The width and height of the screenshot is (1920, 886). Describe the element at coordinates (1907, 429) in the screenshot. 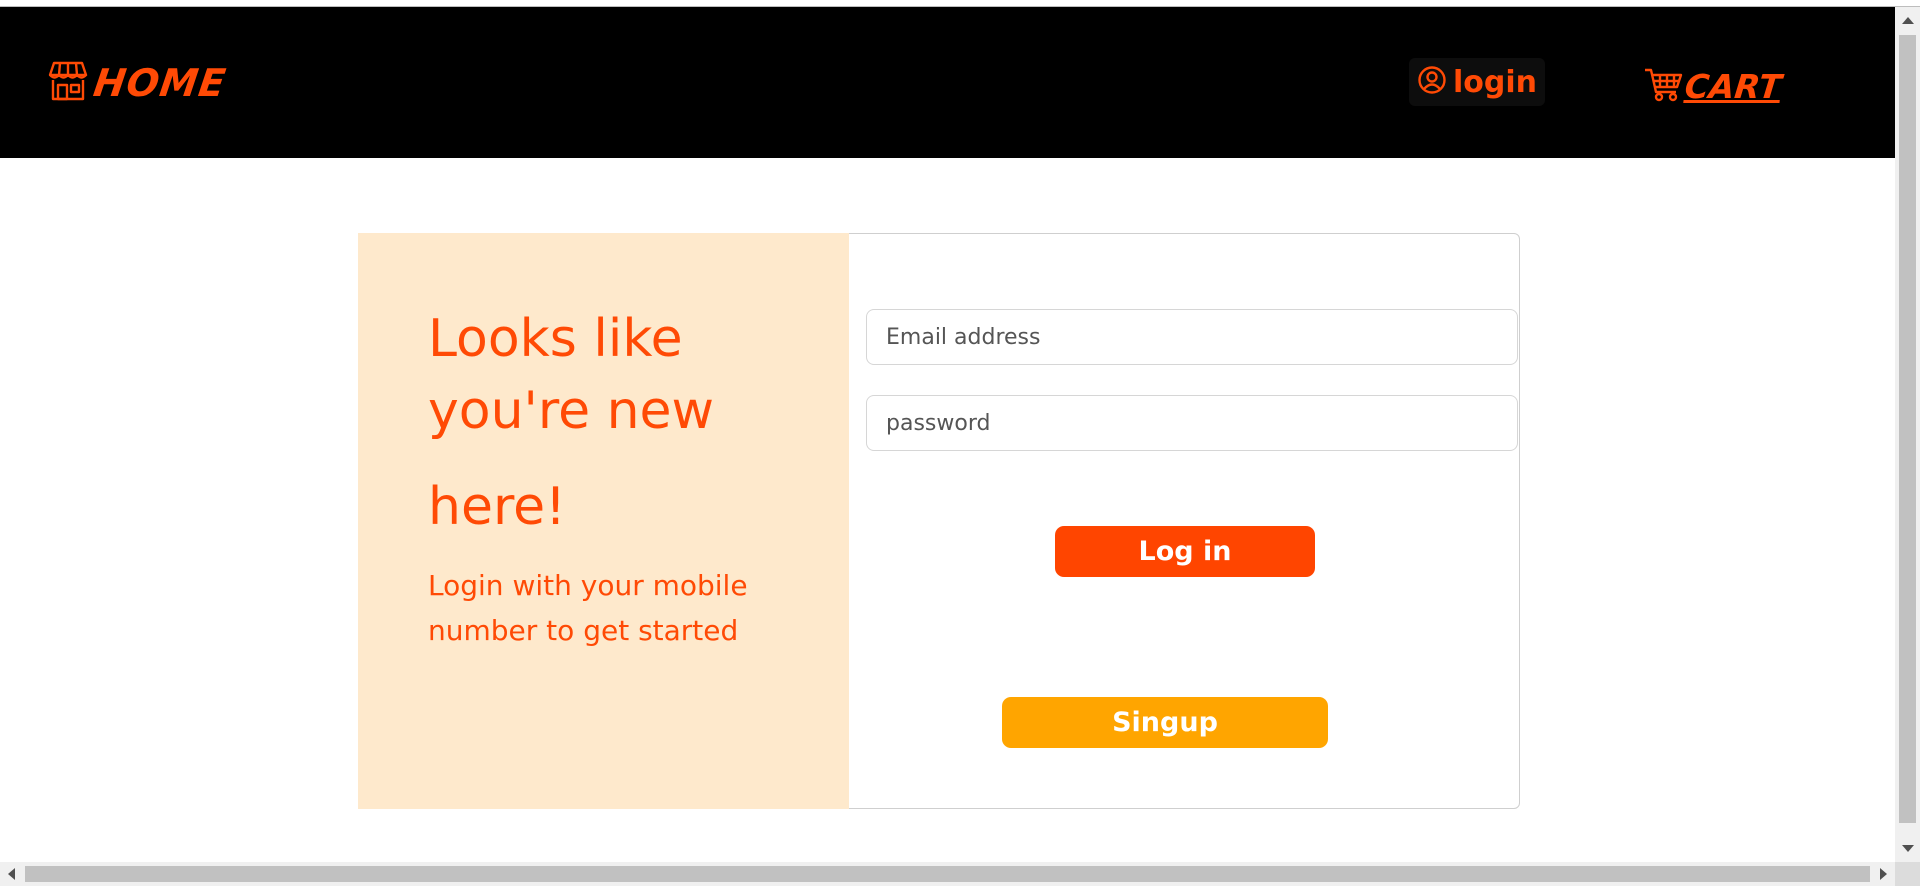

I see `vertical-scroll-thumb` at that location.